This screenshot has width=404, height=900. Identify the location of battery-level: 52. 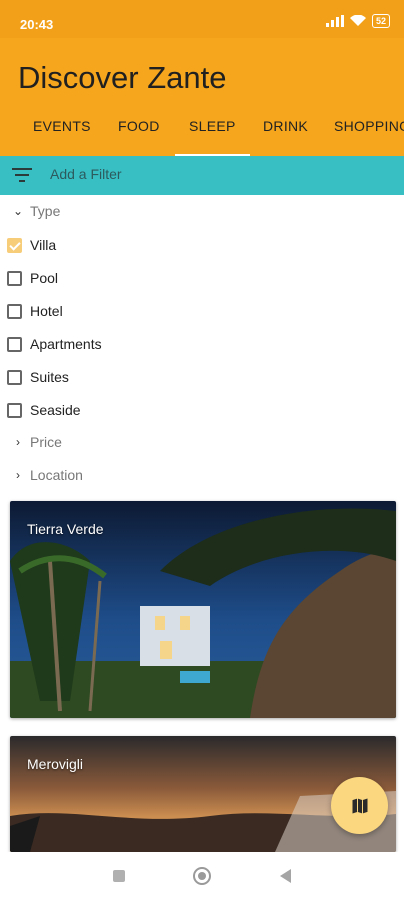
(380, 21).